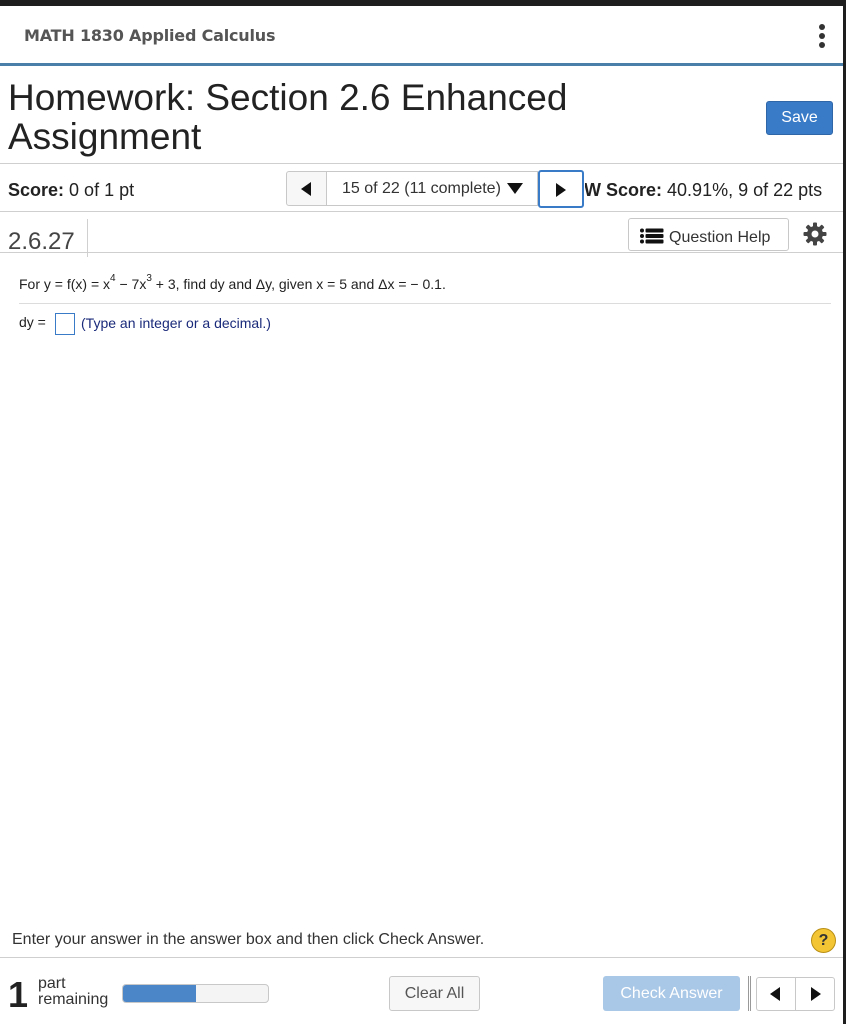 The height and width of the screenshot is (1024, 846). What do you see at coordinates (73, 999) in the screenshot?
I see `parts-label-line: remaining` at bounding box center [73, 999].